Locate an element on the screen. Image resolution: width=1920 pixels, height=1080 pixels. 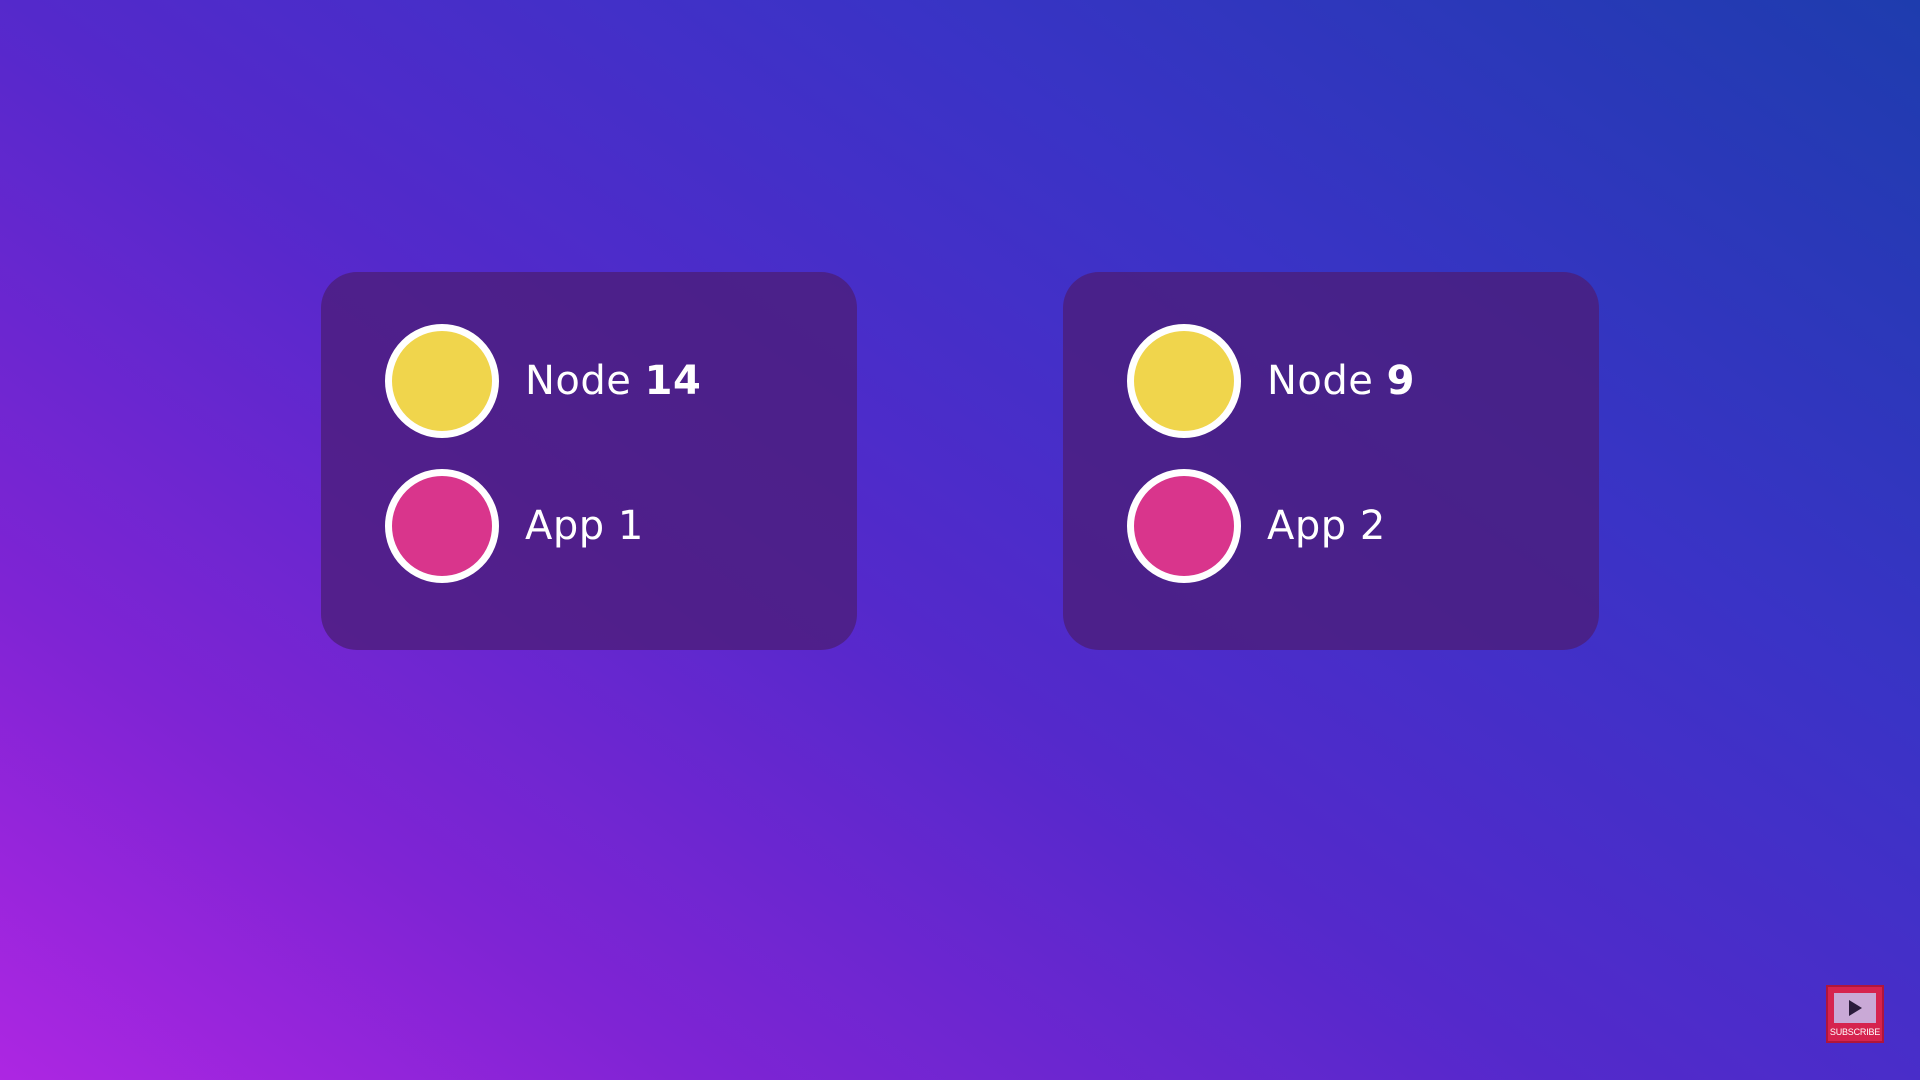
server-card-1: Node 14 App 1 is located at coordinates (589, 461).